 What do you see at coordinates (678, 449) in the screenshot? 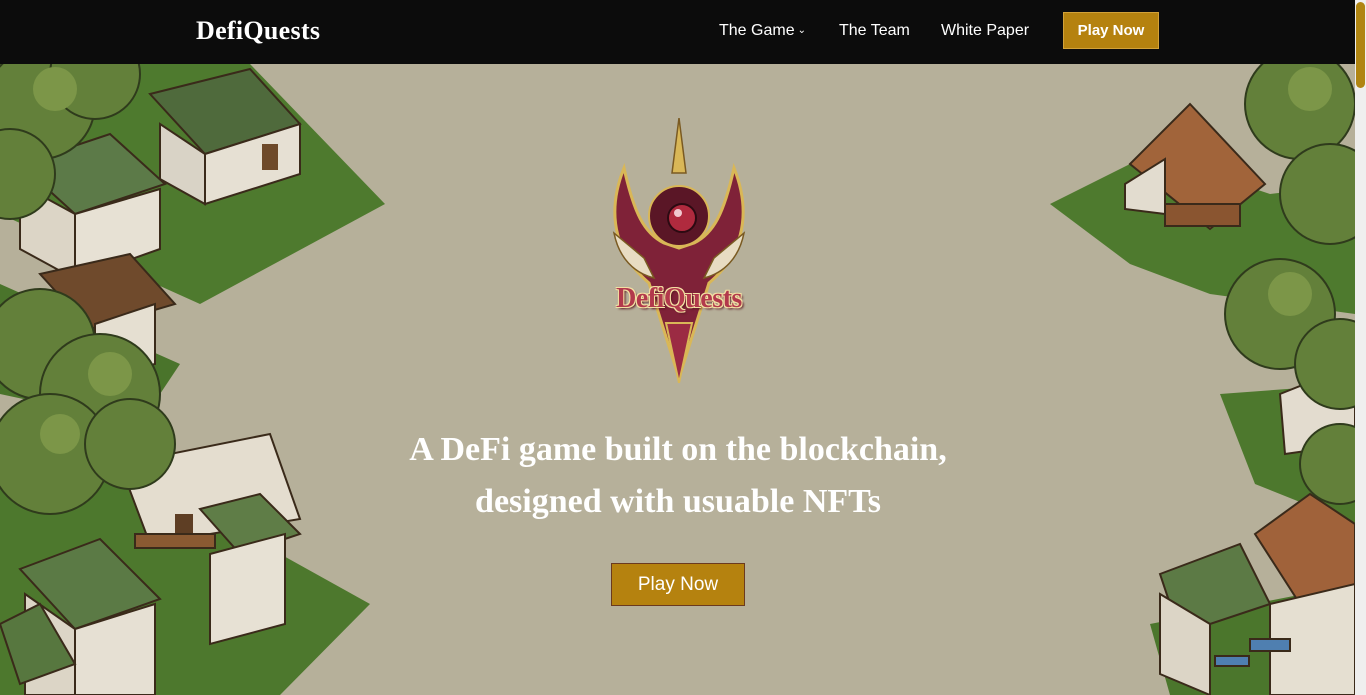
I see `headline-line-1: A DeFi game built on the blockchain,` at bounding box center [678, 449].